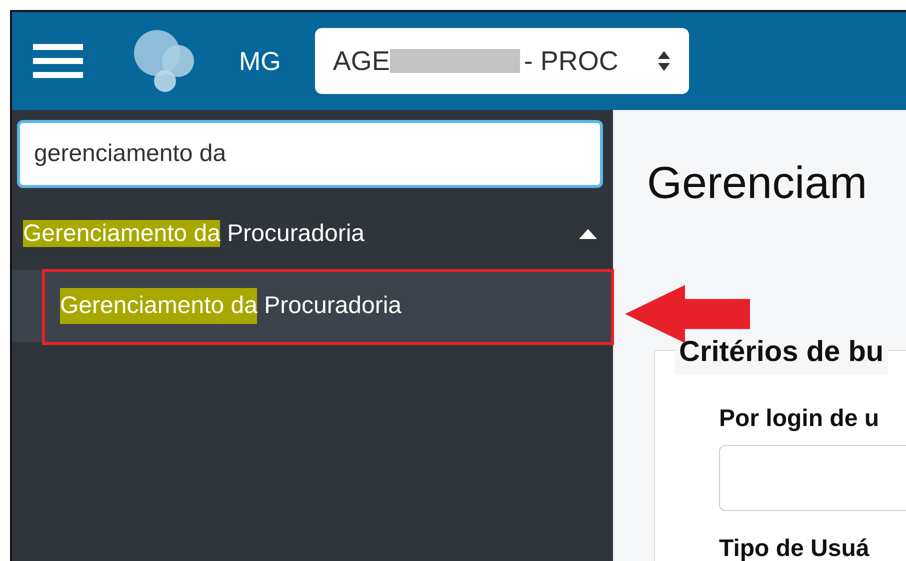  I want to click on menu-group-label: Gerenciamento da Procuradoria, so click(194, 234).